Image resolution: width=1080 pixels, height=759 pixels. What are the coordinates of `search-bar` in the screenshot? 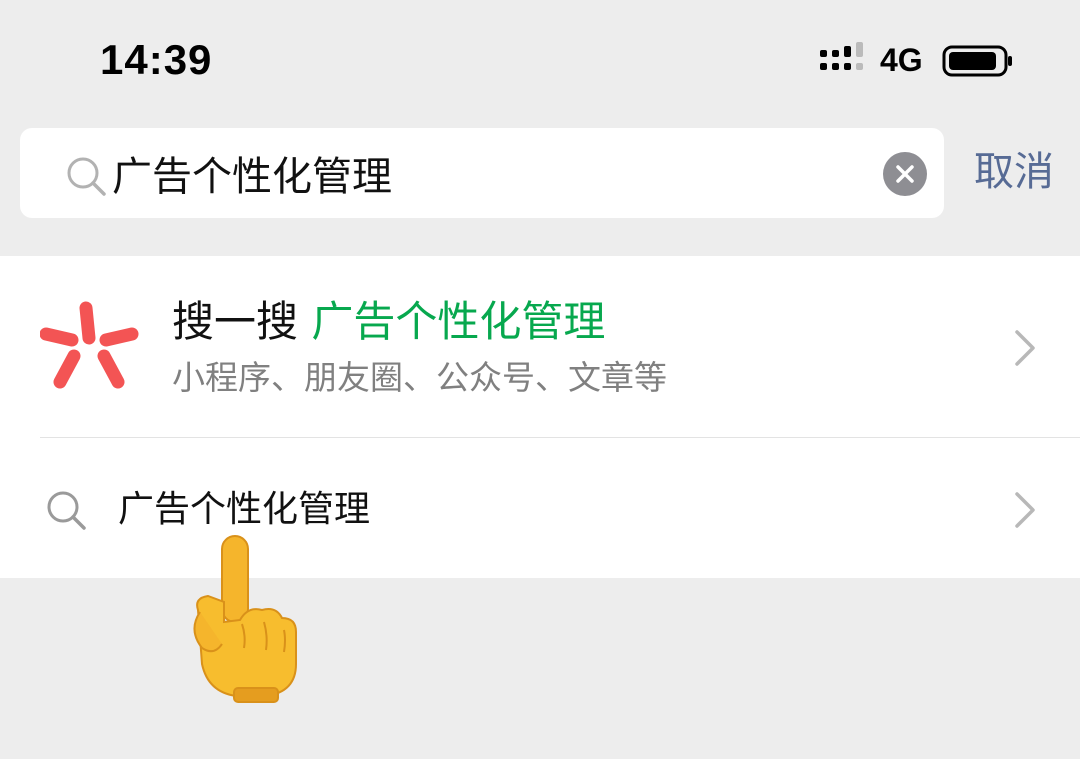 It's located at (482, 173).